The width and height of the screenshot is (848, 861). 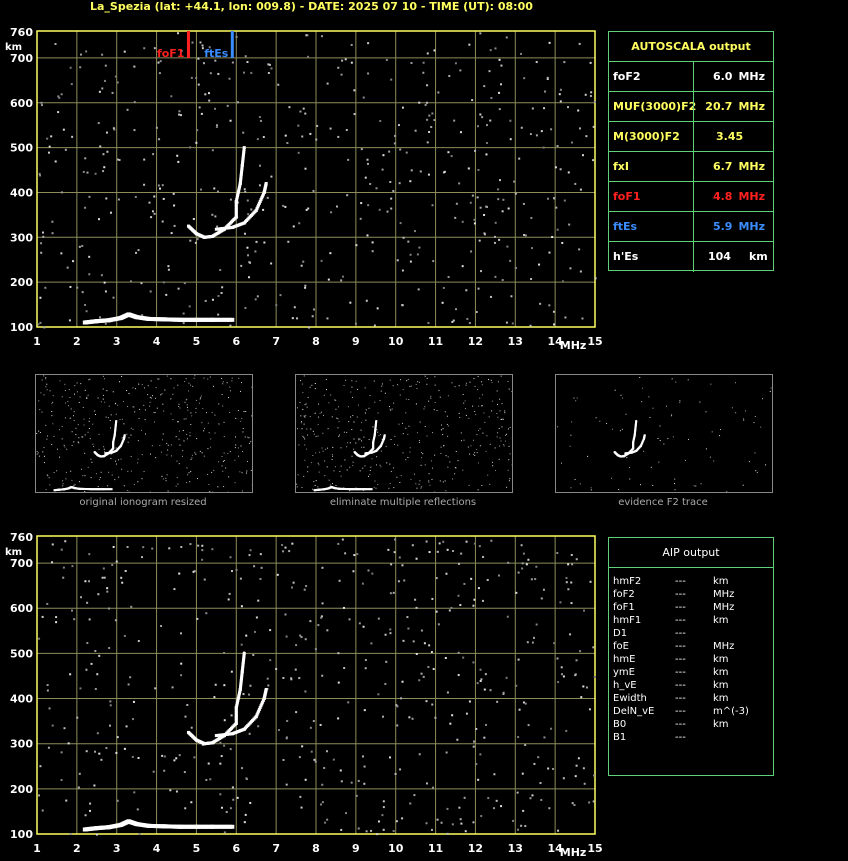 What do you see at coordinates (680, 646) in the screenshot?
I see `aip-value: ---` at bounding box center [680, 646].